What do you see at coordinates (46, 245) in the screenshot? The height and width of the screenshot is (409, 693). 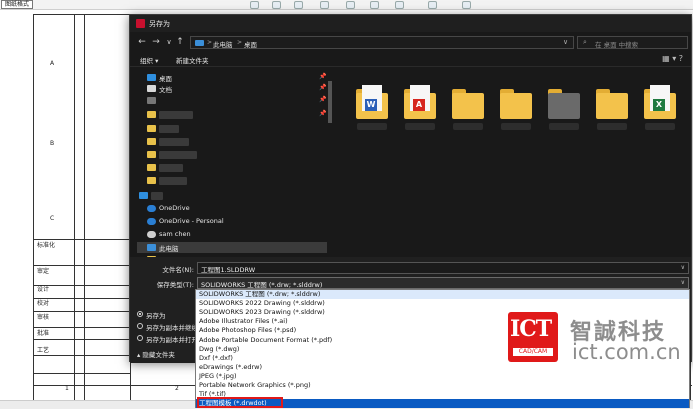 I see `title-block-cell: 标准化` at bounding box center [46, 245].